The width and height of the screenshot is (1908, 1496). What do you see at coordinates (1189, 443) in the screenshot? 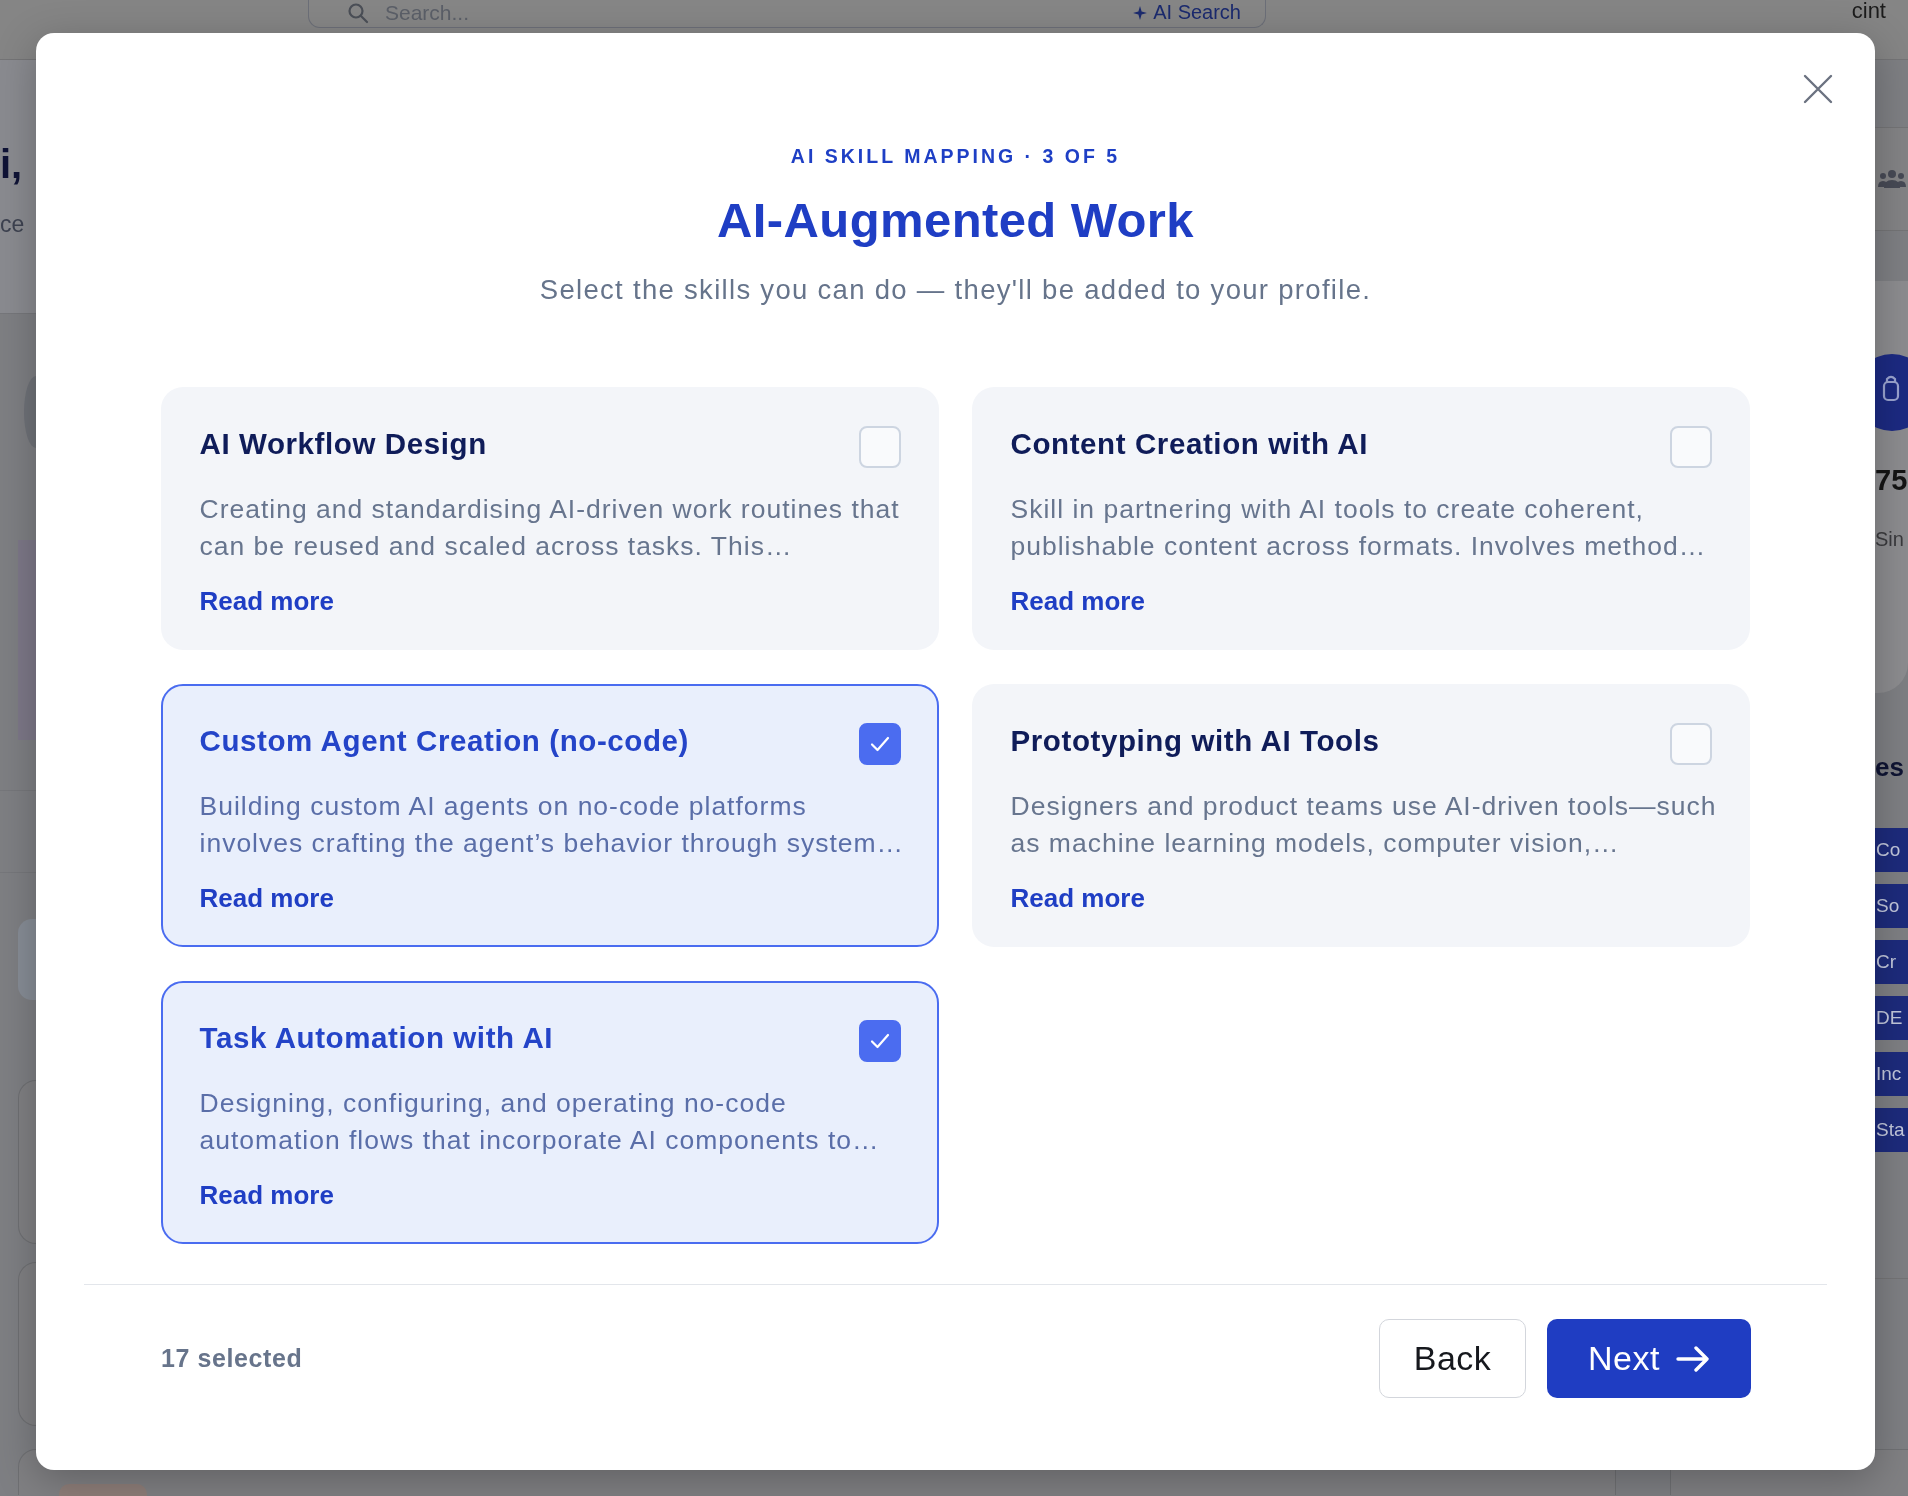
I see `skill-title: Content Creation with AI` at bounding box center [1189, 443].